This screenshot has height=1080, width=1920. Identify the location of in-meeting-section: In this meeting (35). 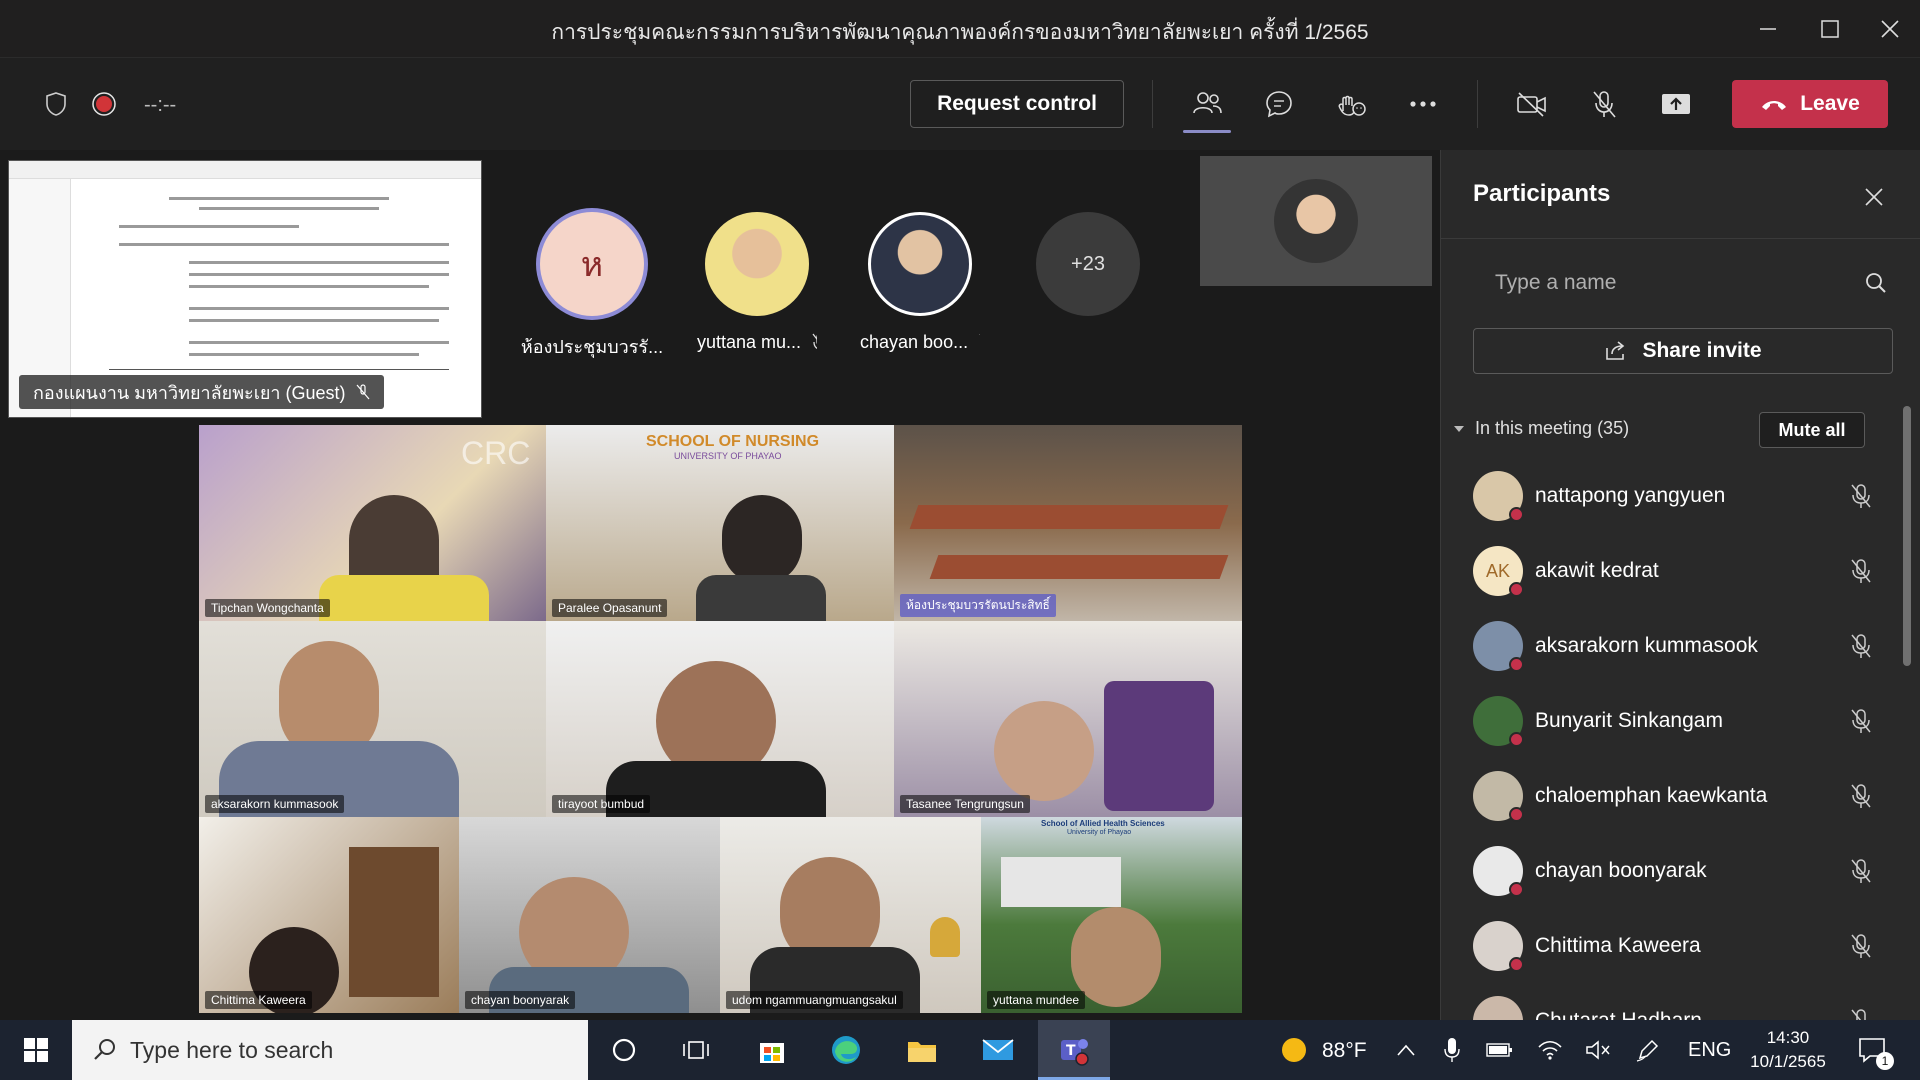
(1541, 428).